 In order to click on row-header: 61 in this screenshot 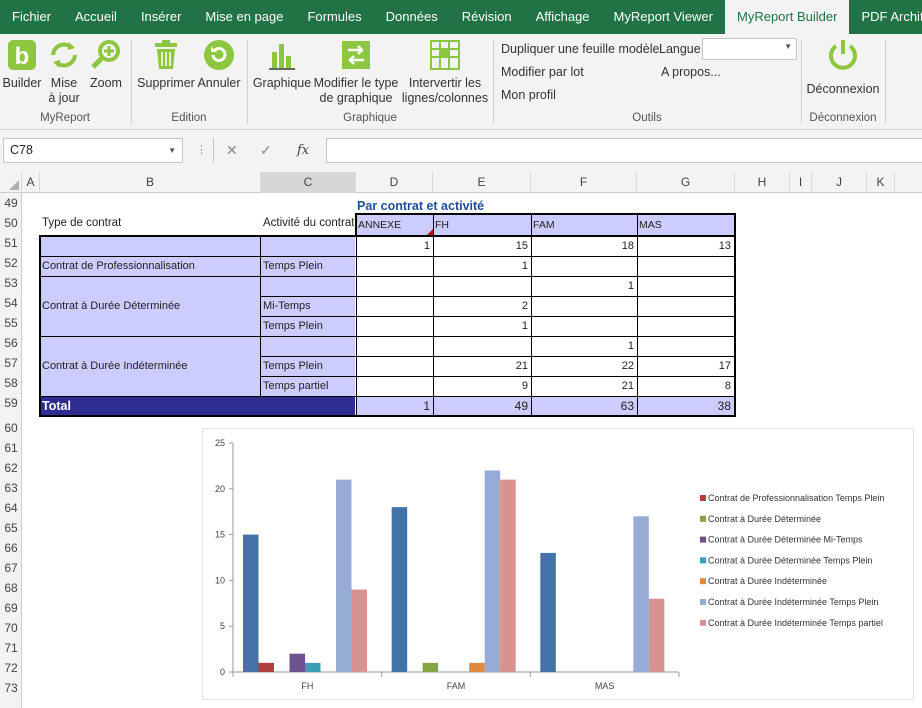, I will do `click(11, 448)`.